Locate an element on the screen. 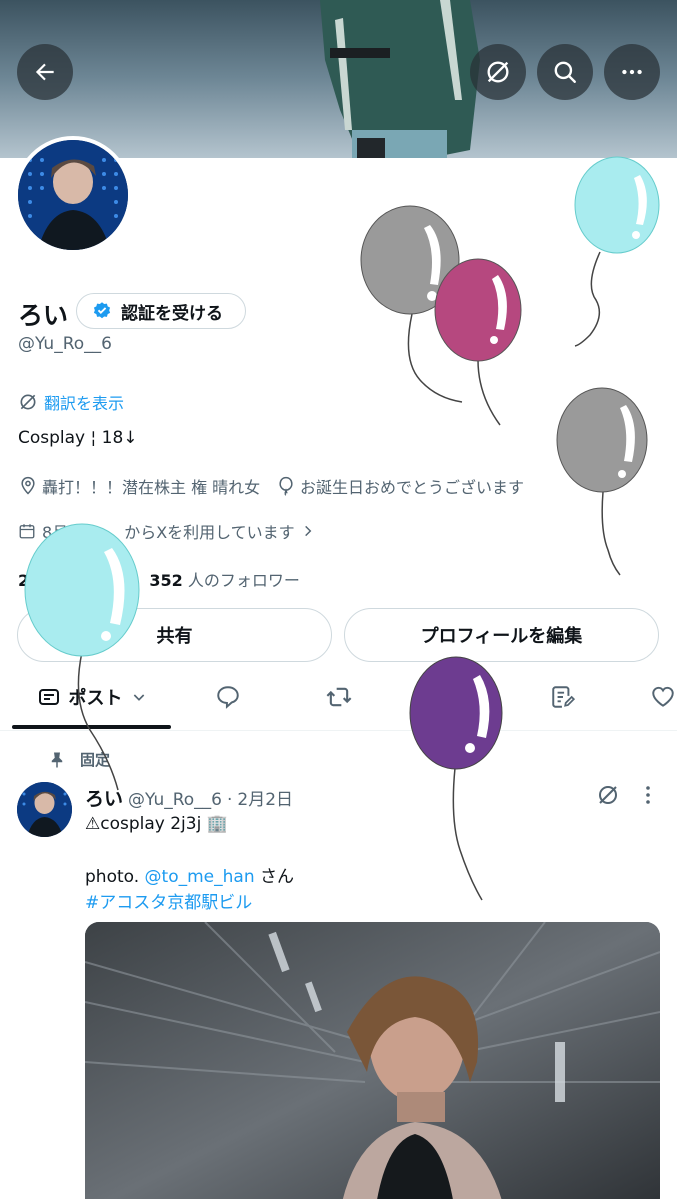 This screenshot has height=1199, width=677. tab-media is located at coordinates (447, 697).